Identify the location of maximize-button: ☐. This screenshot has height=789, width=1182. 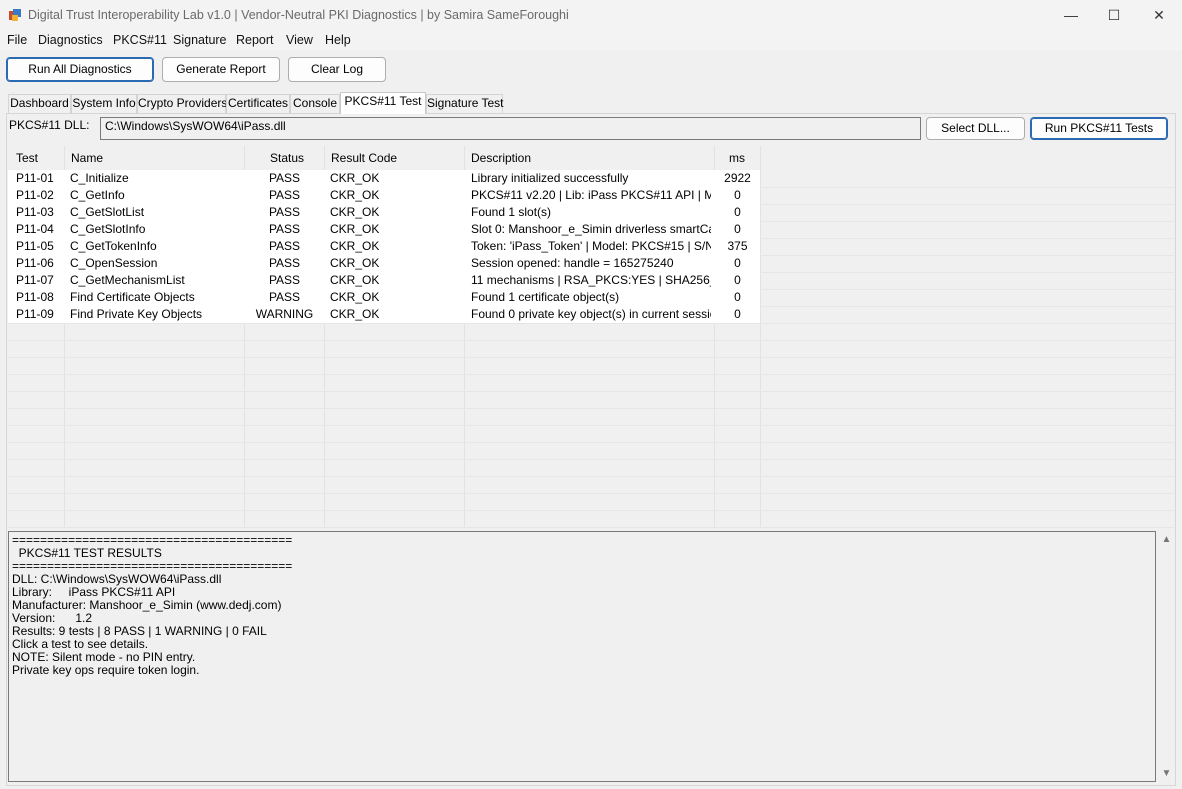
(1114, 15).